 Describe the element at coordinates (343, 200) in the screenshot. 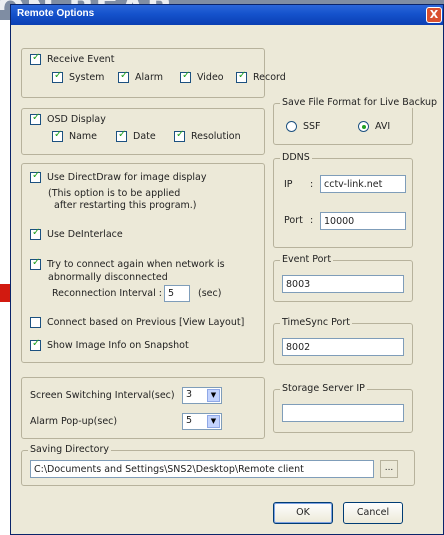

I see `ddns-group: DDNS IP : cctv-link.net Port : 10000` at that location.